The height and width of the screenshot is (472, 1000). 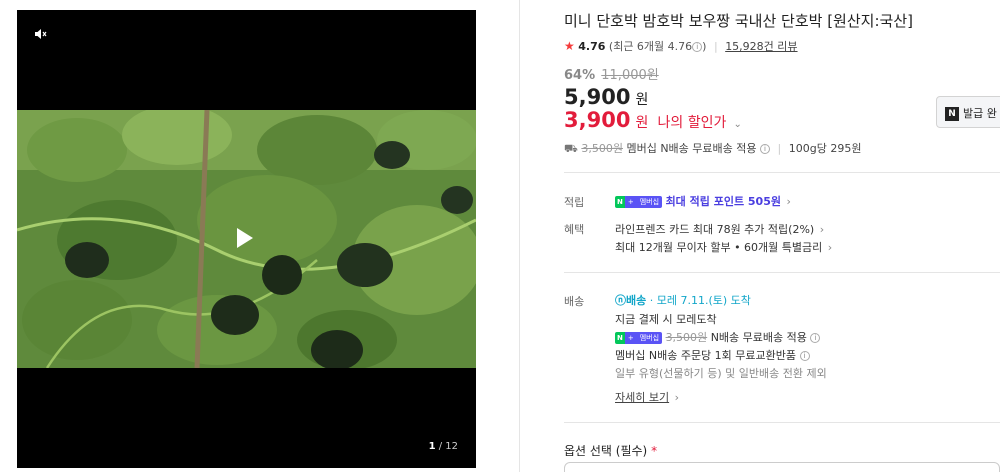 I want to click on my-price-label: 나의 할인가, so click(x=692, y=123).